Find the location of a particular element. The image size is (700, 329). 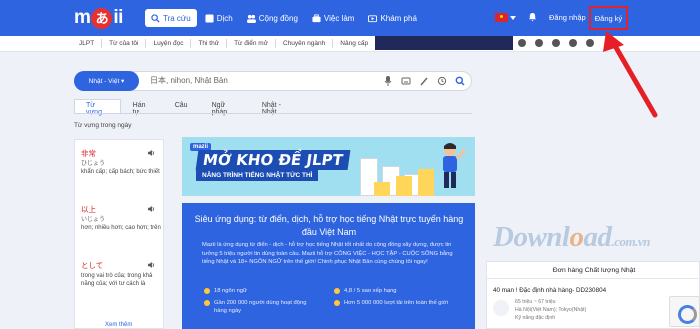

users-icon is located at coordinates (207, 303).